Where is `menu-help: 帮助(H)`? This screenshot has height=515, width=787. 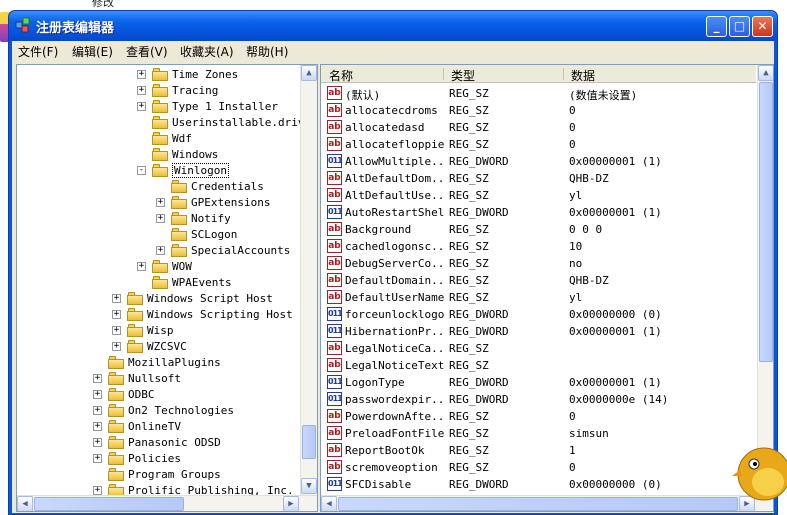
menu-help: 帮助(H) is located at coordinates (267, 51).